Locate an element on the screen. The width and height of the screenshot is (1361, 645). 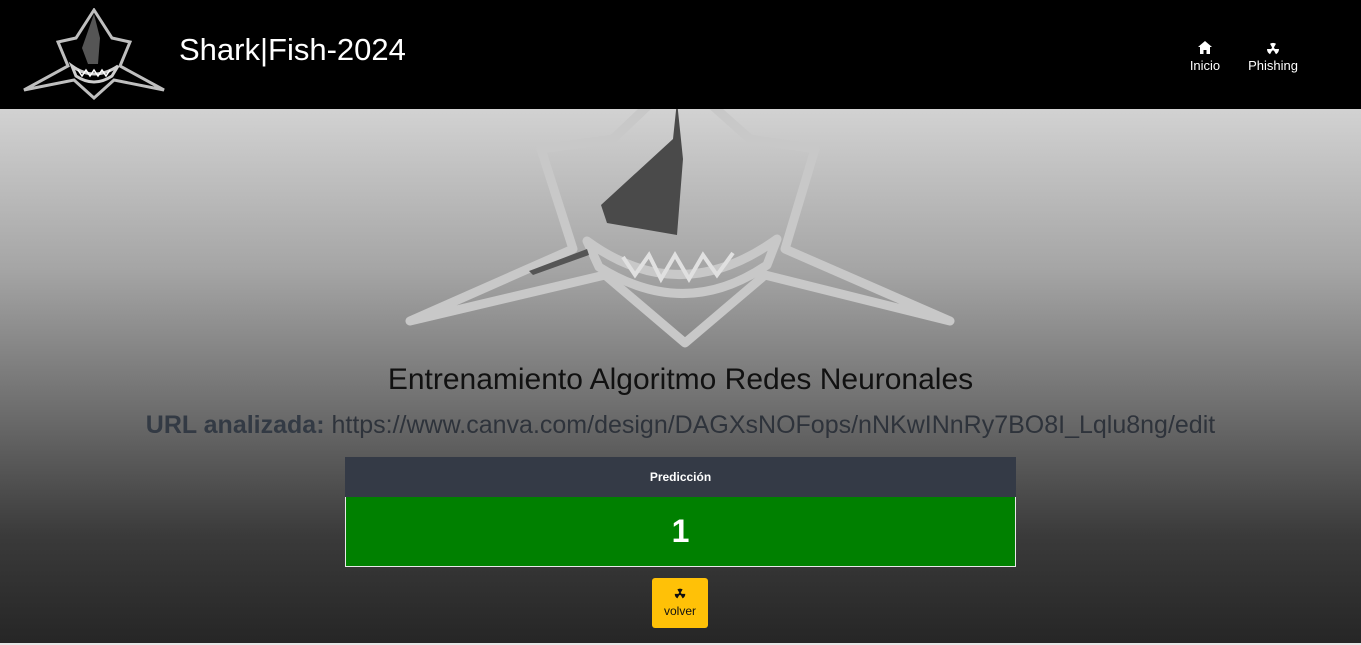
prediction-header: Predicción is located at coordinates (680, 477).